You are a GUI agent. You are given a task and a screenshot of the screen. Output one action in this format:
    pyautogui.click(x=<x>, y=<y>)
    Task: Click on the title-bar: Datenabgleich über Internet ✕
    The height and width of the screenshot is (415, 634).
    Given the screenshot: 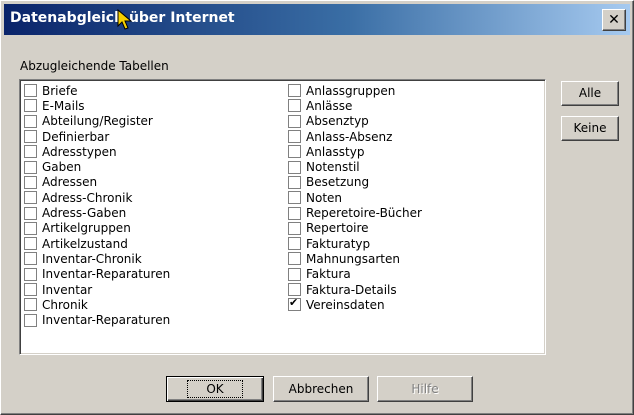 What is the action you would take?
    pyautogui.click(x=317, y=19)
    